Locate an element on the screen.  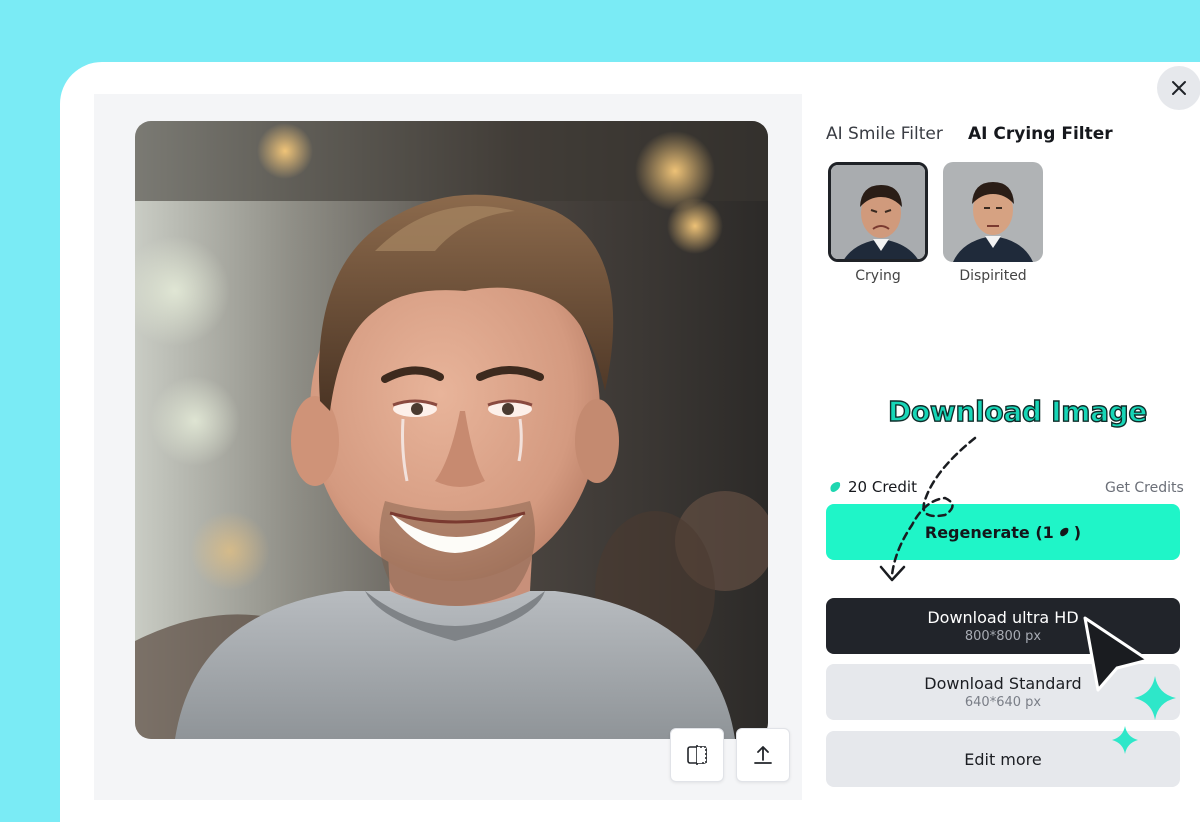
regenerate-suffix: ) is located at coordinates (1077, 532).